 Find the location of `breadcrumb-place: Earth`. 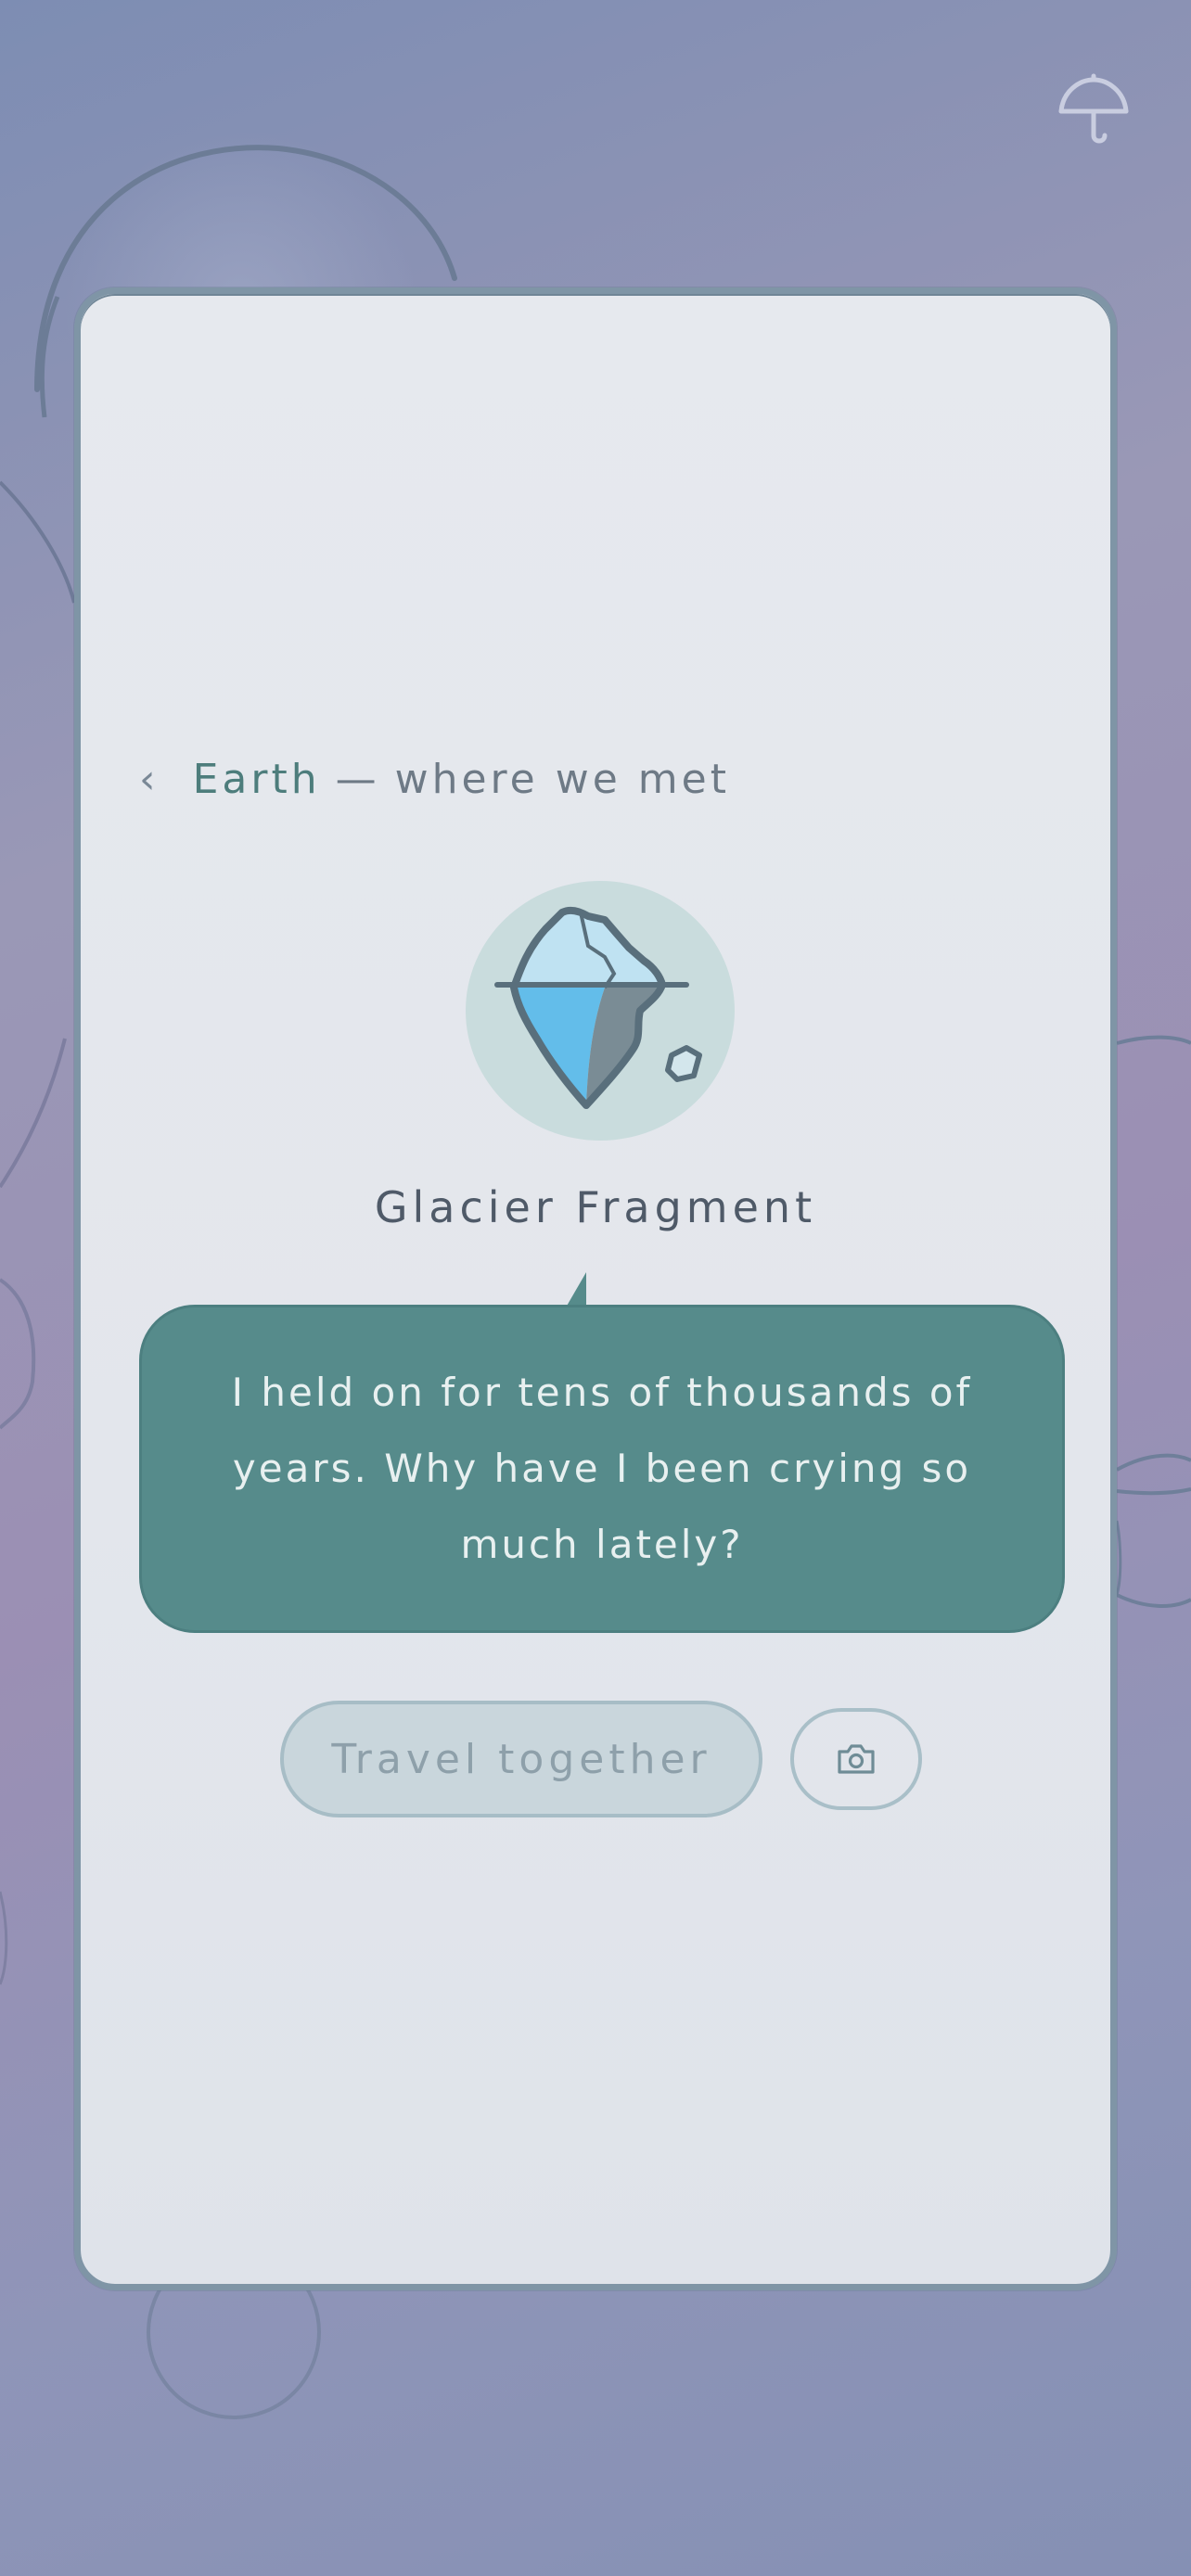

breadcrumb-place: Earth is located at coordinates (257, 779).